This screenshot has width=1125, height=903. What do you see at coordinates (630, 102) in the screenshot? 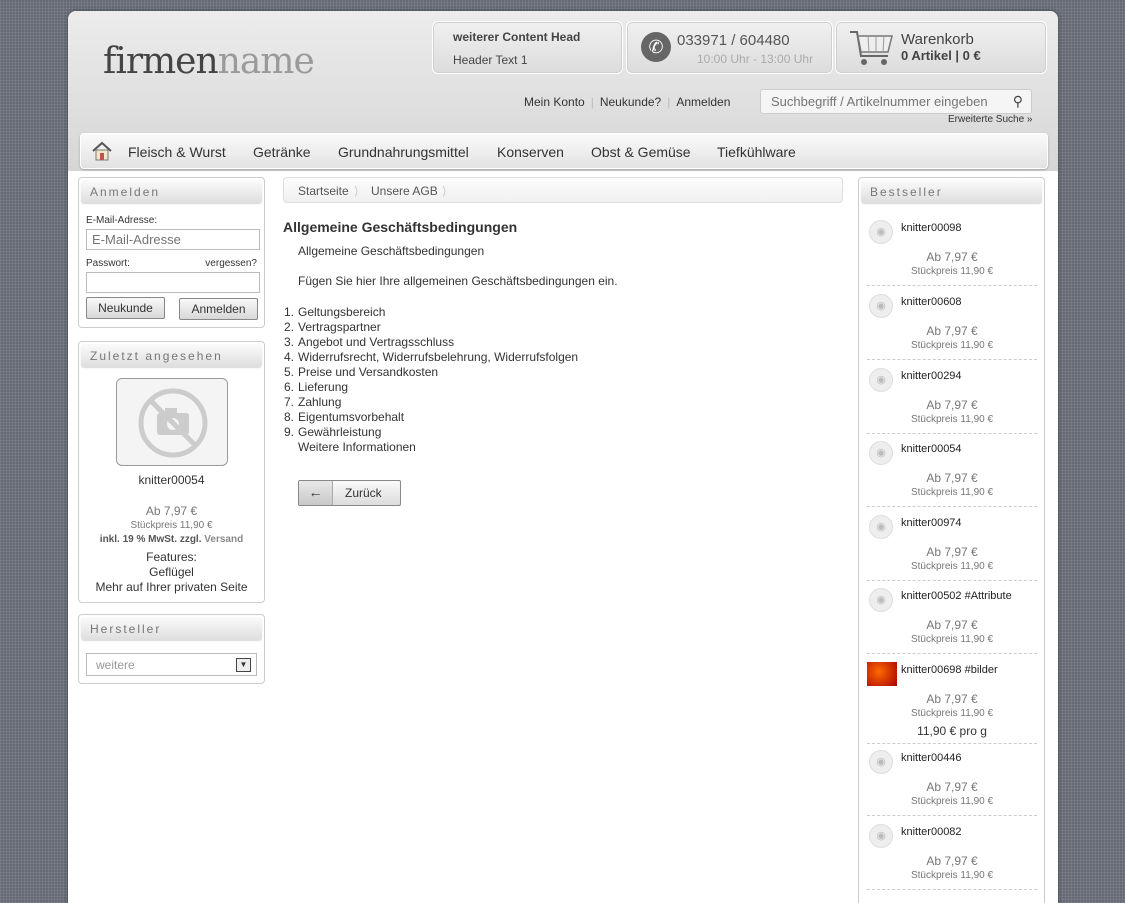
I see `new-customer-link: Neukunde?` at bounding box center [630, 102].